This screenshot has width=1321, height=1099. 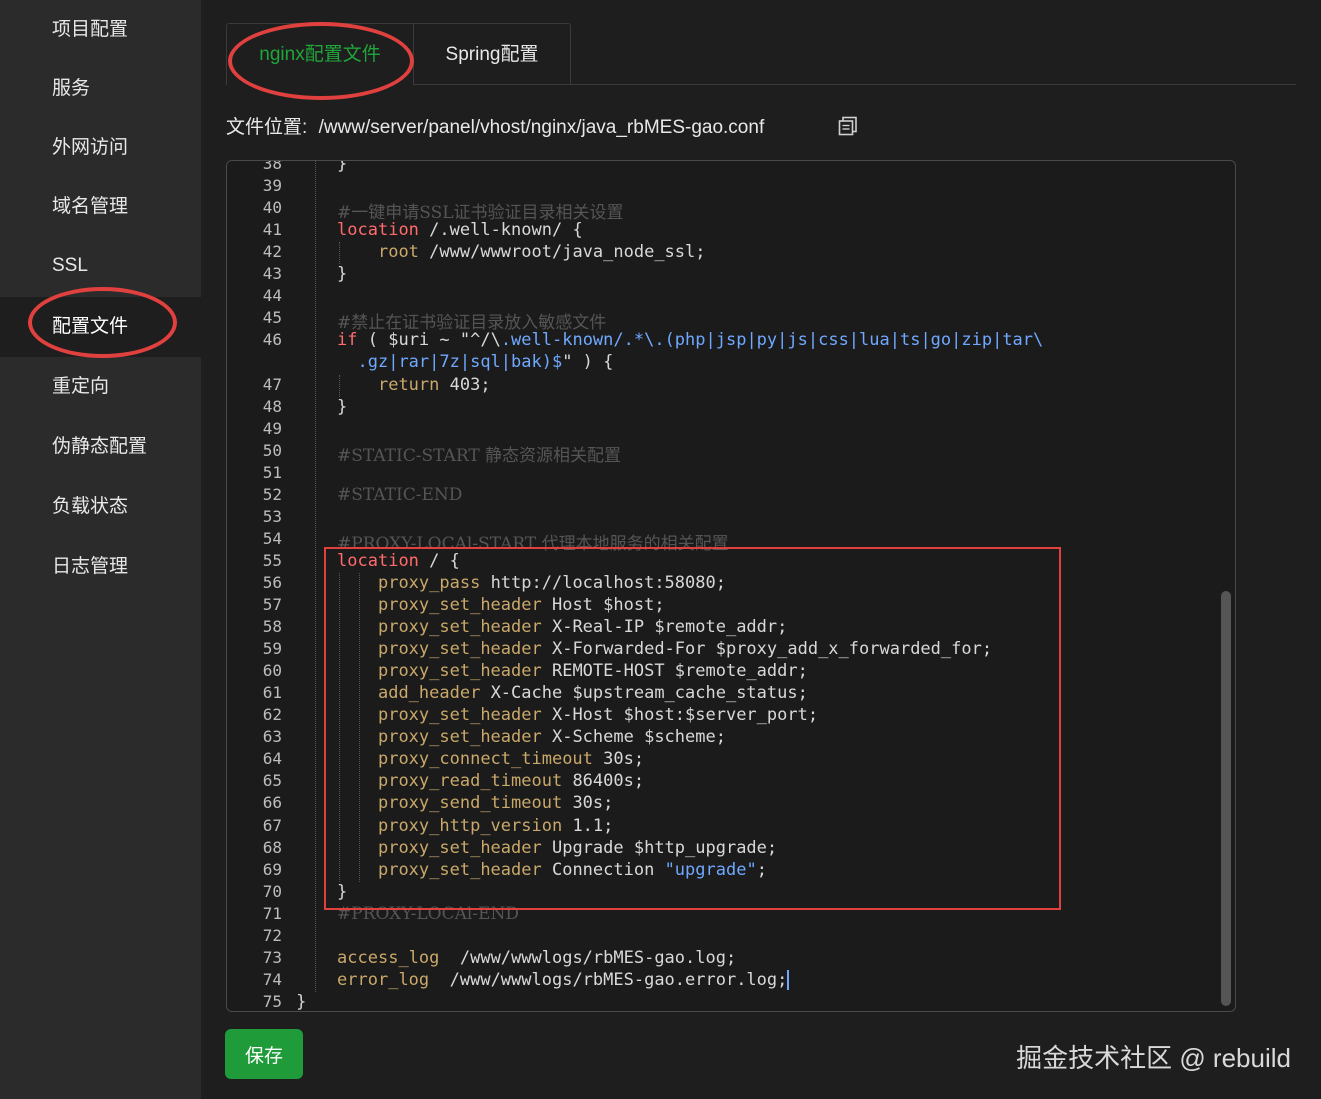 What do you see at coordinates (272, 166) in the screenshot?
I see `line-number: 38` at bounding box center [272, 166].